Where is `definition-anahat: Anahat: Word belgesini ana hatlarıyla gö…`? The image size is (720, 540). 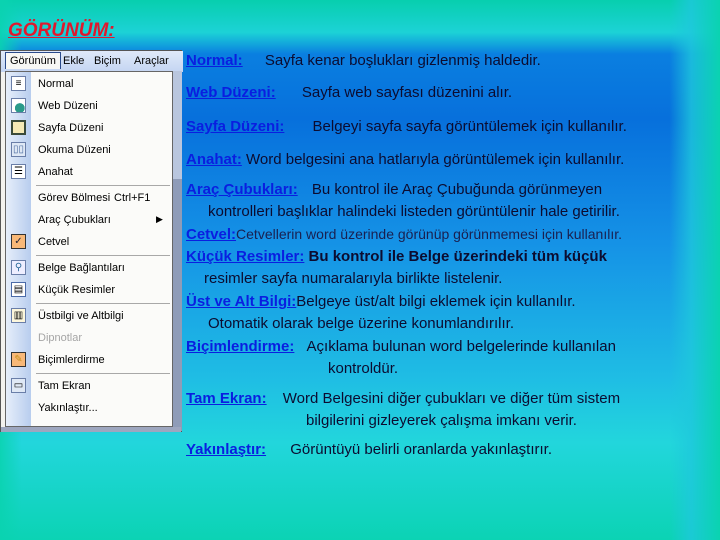
definition-anahat: Anahat: Word belgesini ana hatlarıyla gö… is located at coordinates (405, 159).